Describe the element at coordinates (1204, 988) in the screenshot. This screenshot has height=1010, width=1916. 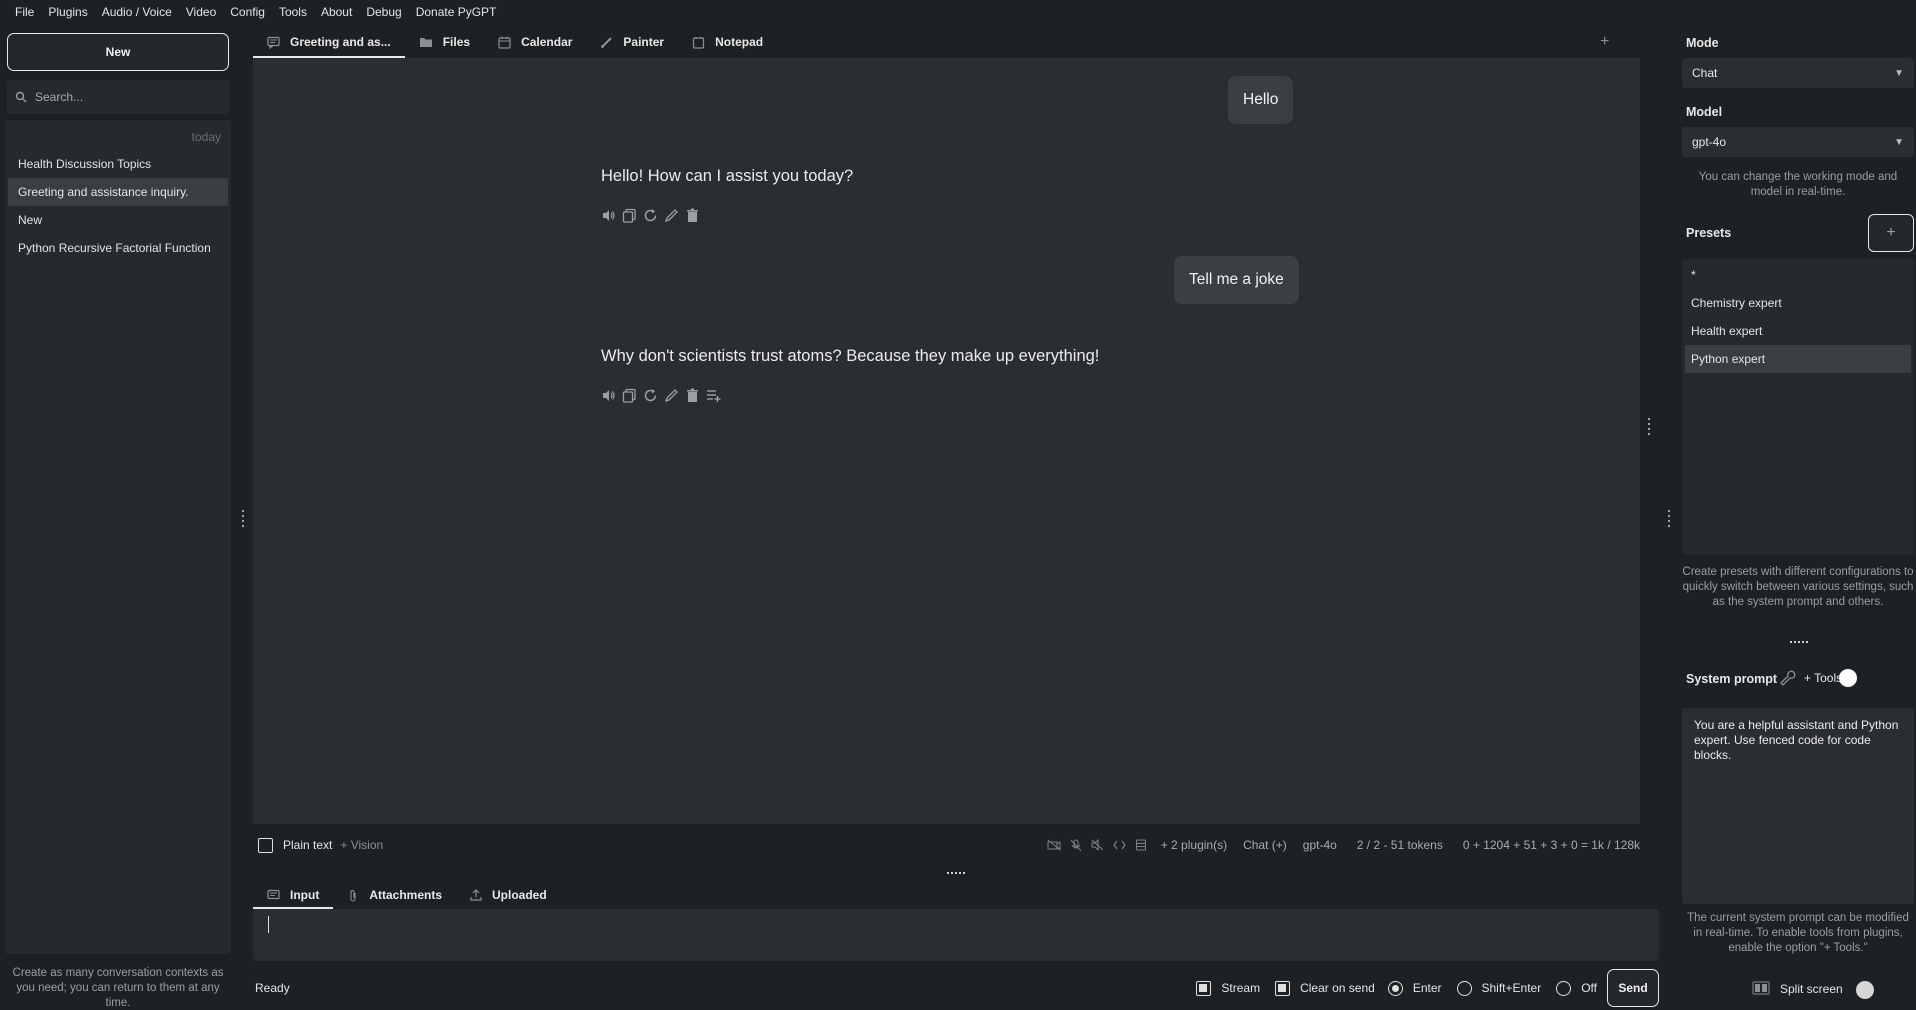
I see `stream-checkbox` at that location.